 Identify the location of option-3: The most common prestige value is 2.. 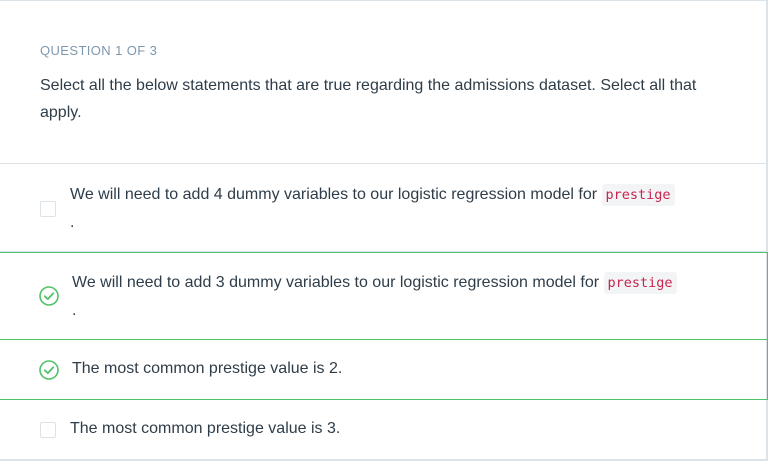
(384, 369).